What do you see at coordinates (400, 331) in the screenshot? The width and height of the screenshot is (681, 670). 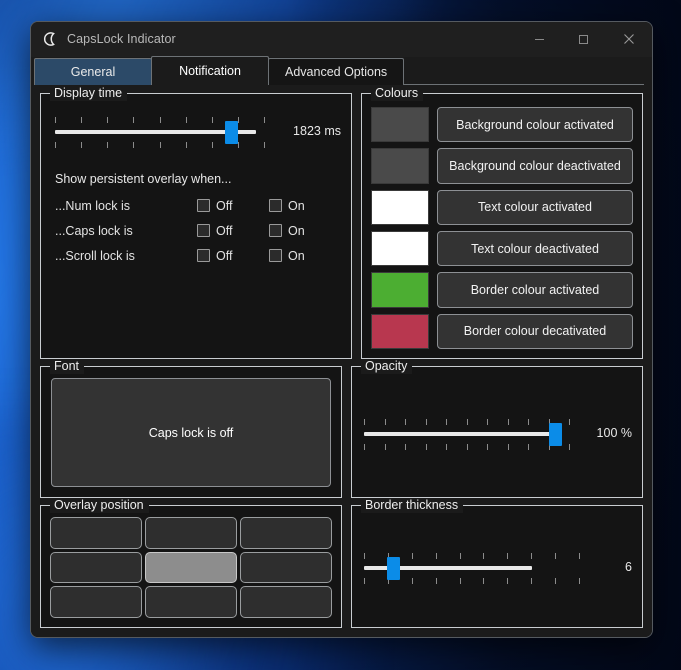 I see `swatch-border-deactivated` at bounding box center [400, 331].